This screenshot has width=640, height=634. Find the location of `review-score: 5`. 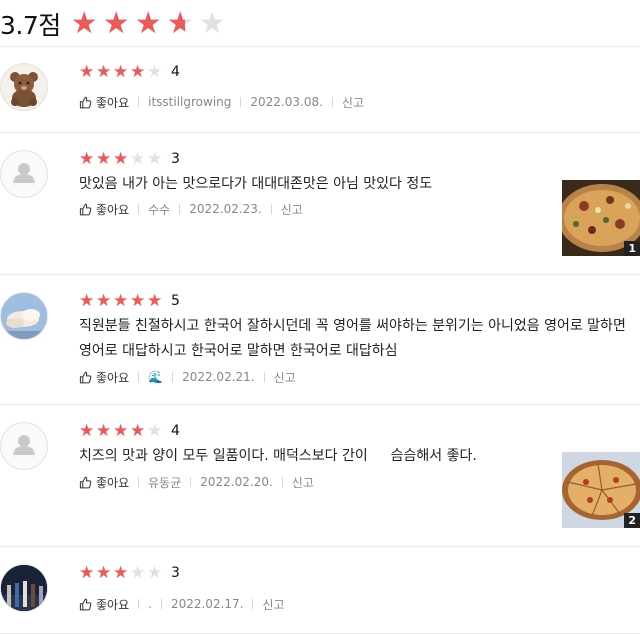

review-score: 5 is located at coordinates (175, 301).